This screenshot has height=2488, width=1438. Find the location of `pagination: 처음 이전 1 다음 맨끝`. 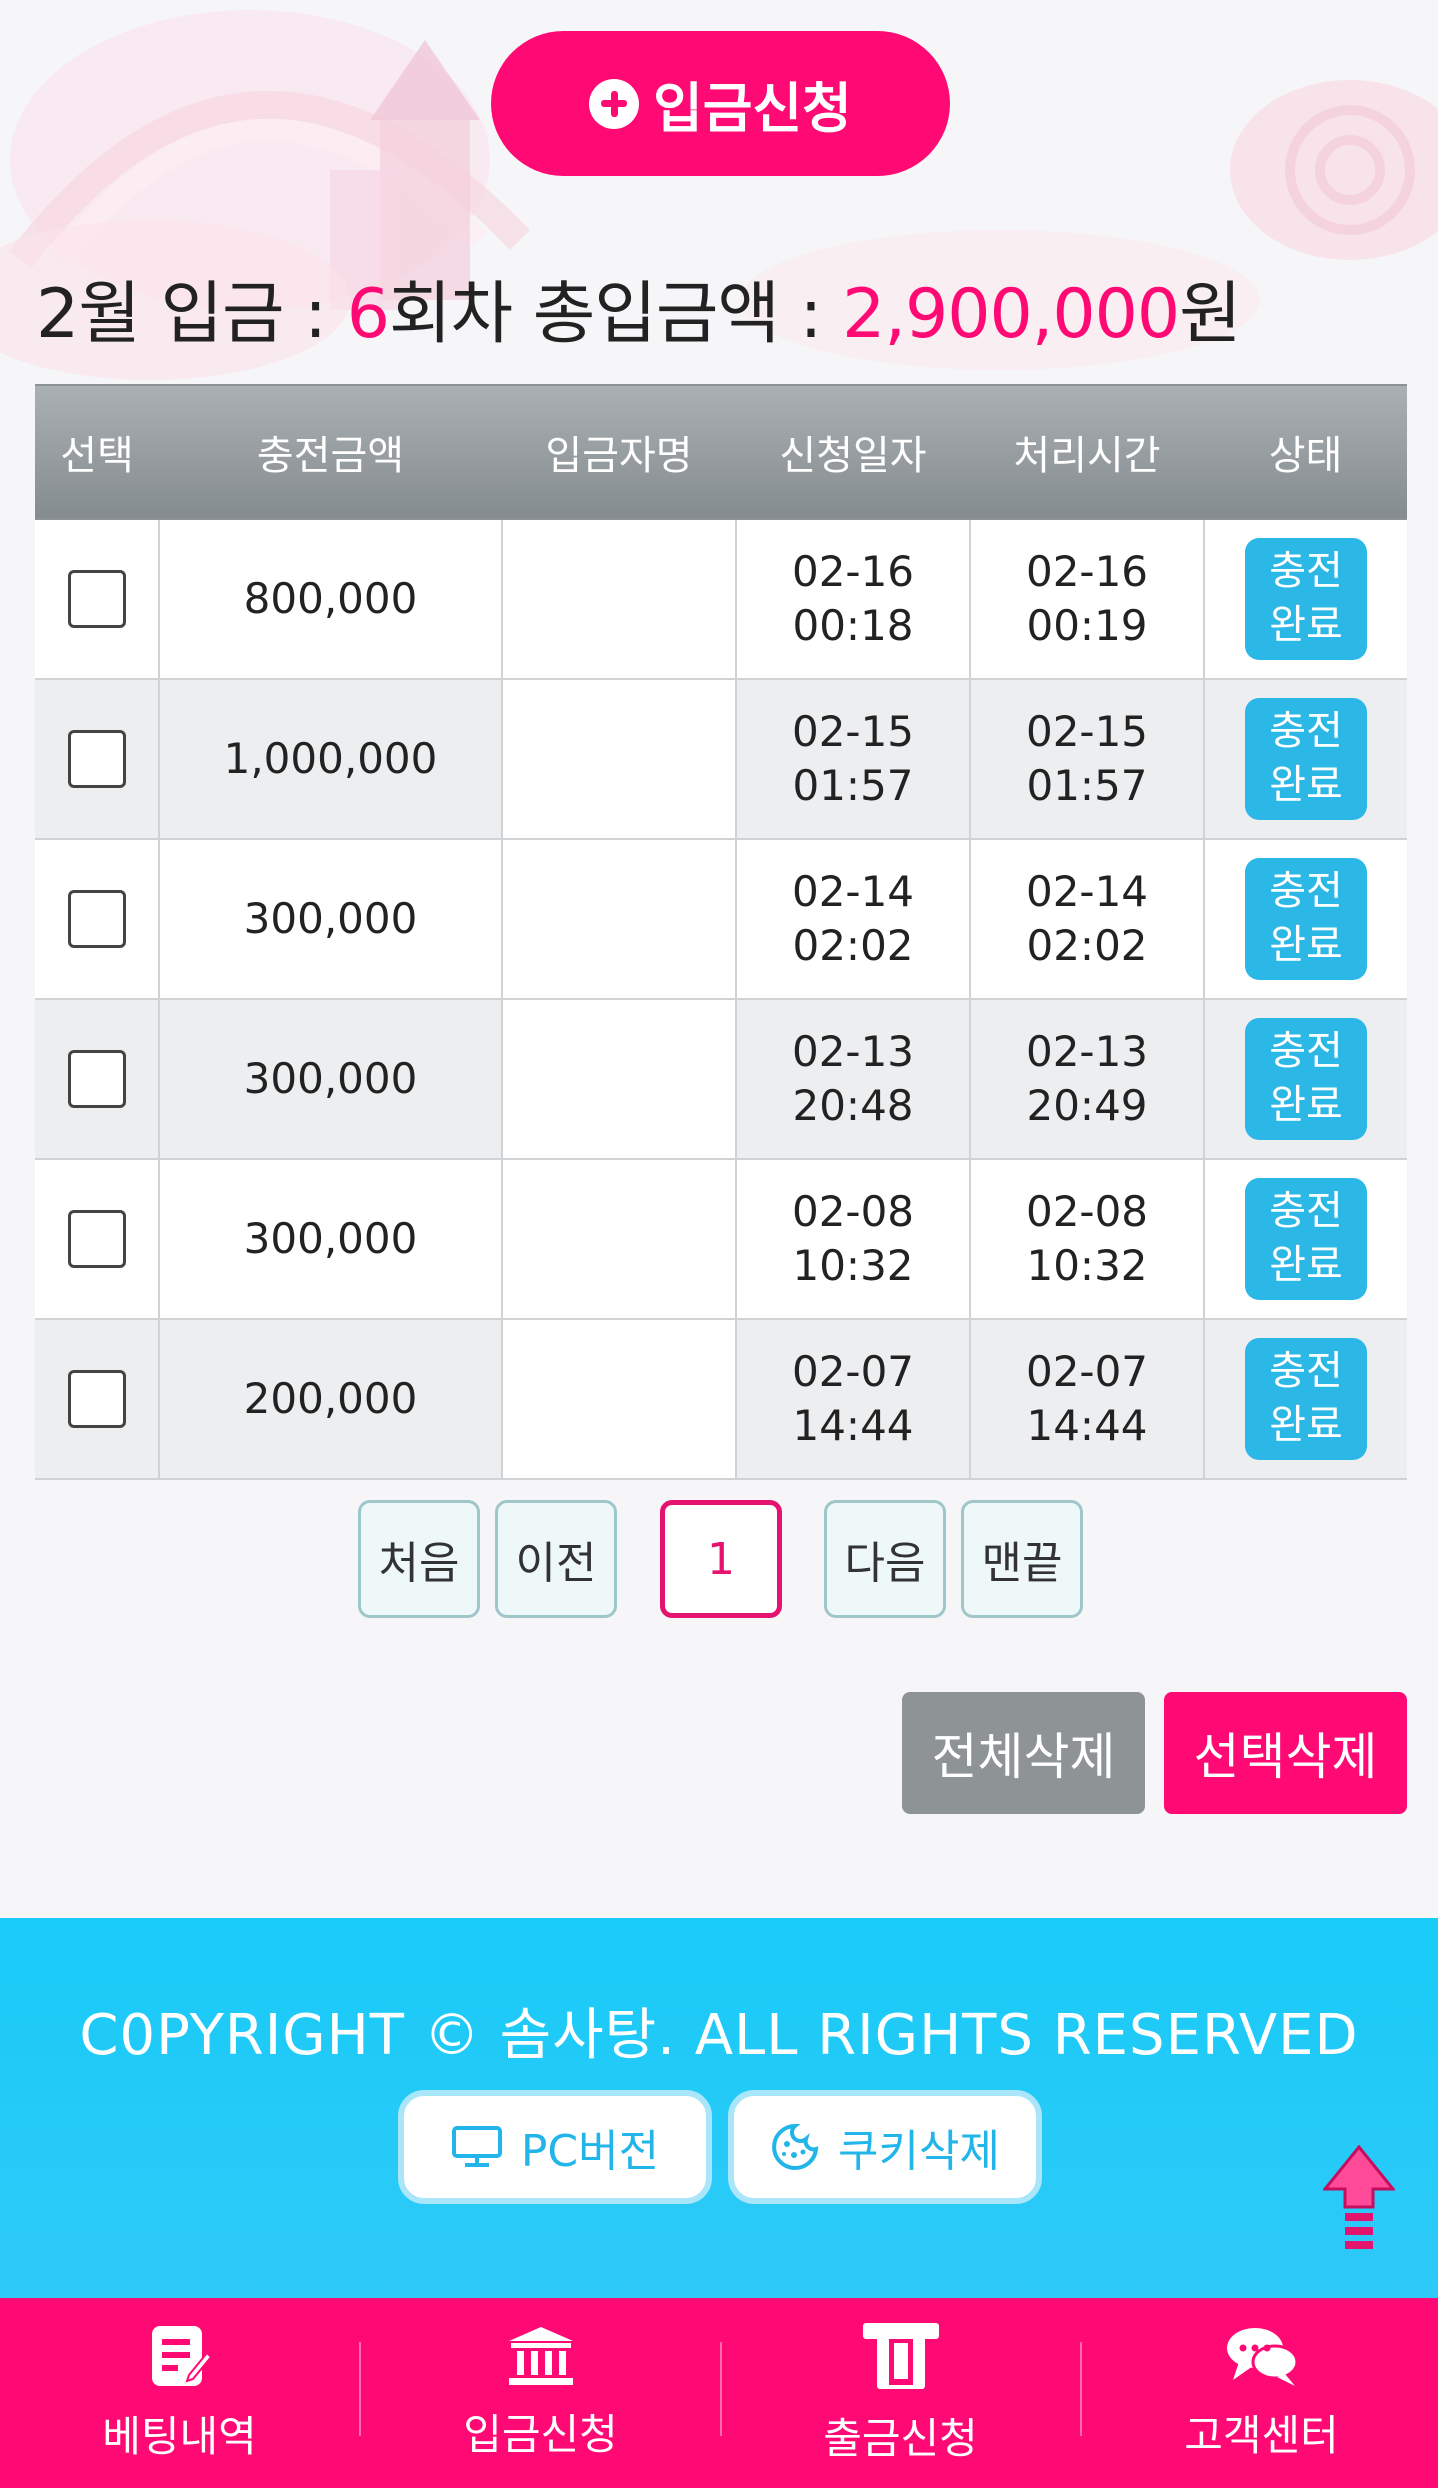

pagination: 처음 이전 1 다음 맨끝 is located at coordinates (719, 1560).